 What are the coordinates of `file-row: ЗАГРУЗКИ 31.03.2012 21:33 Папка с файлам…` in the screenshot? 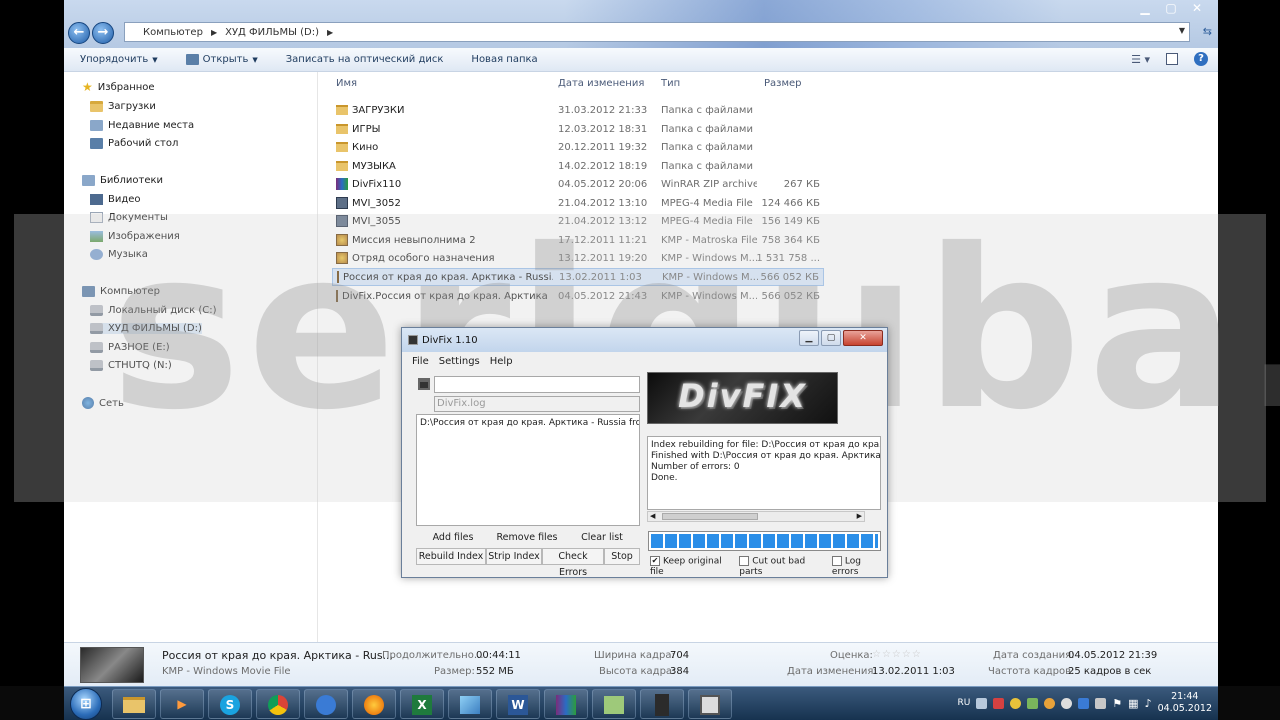 It's located at (578, 110).